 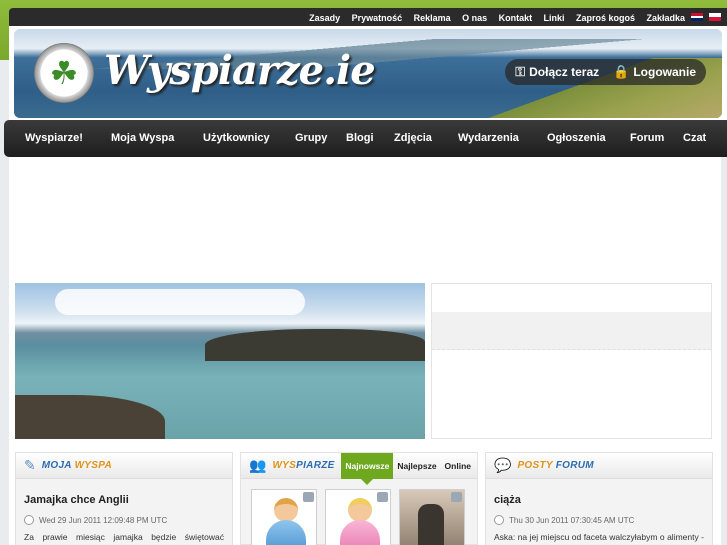 What do you see at coordinates (665, 18) in the screenshot?
I see `link-zakladka: Zakładka` at bounding box center [665, 18].